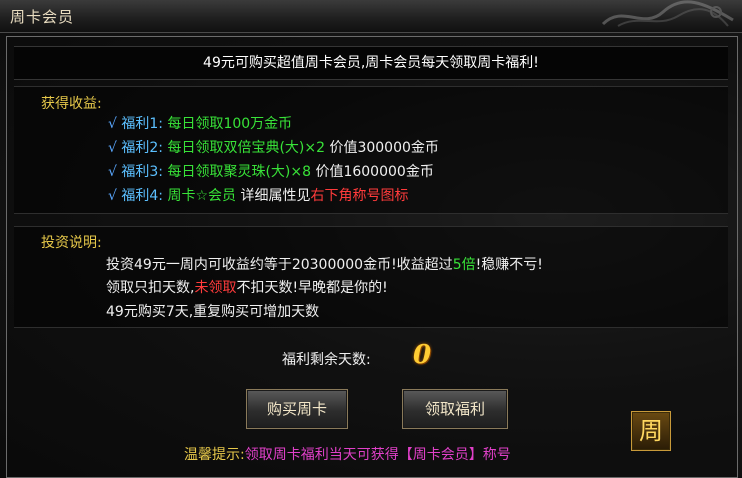  Describe the element at coordinates (326, 360) in the screenshot. I see `remaining-days-label: 福利剩余天数:` at that location.